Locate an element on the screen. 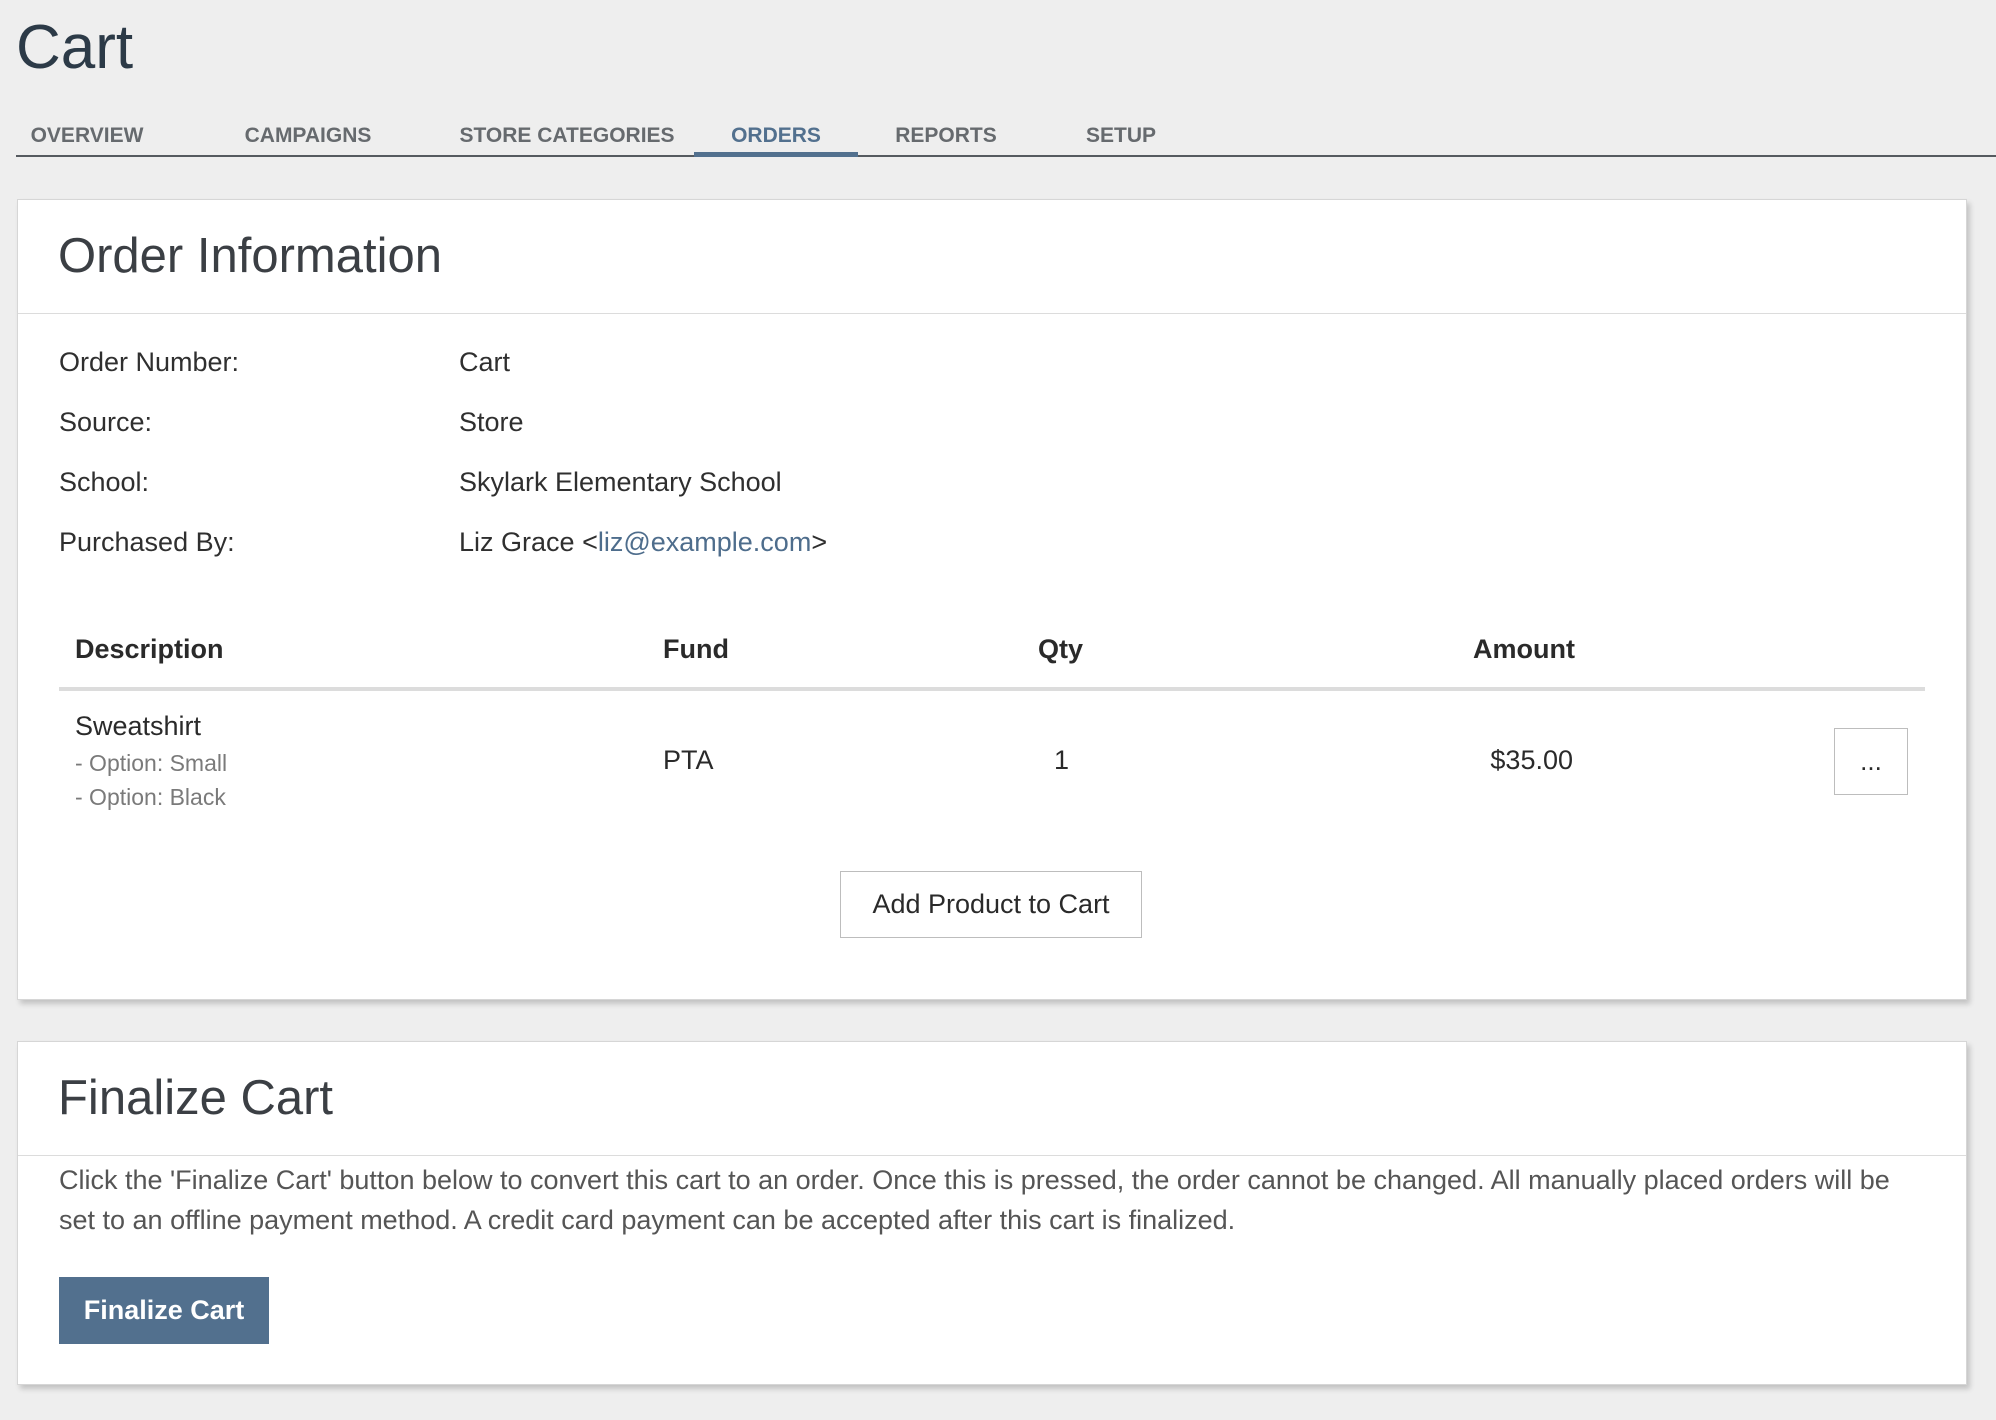  finalize-cart-button: Finalize Cart is located at coordinates (164, 1310).